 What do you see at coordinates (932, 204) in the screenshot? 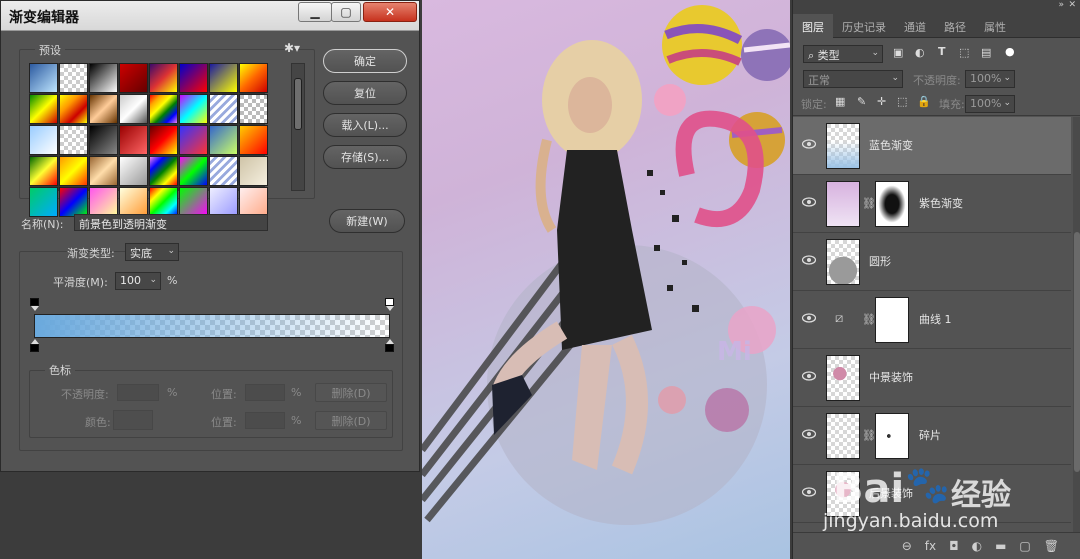
I see `layer-row: ⛓ 紫色渐变` at bounding box center [932, 204].